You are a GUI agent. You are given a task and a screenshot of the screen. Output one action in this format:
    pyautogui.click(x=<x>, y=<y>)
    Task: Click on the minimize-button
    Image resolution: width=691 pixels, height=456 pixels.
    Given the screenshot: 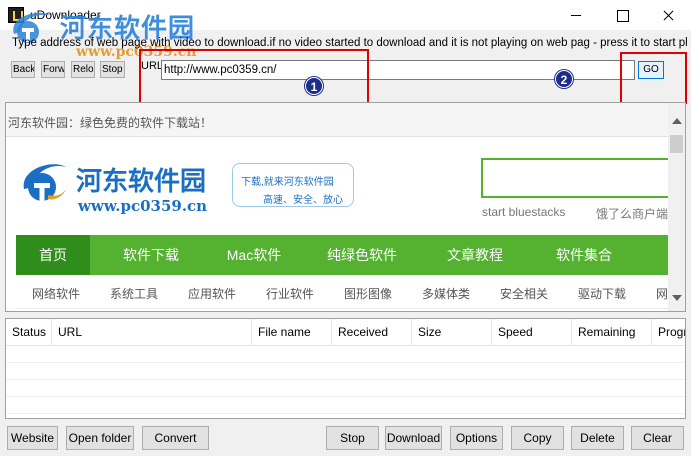 What is the action you would take?
    pyautogui.click(x=576, y=15)
    